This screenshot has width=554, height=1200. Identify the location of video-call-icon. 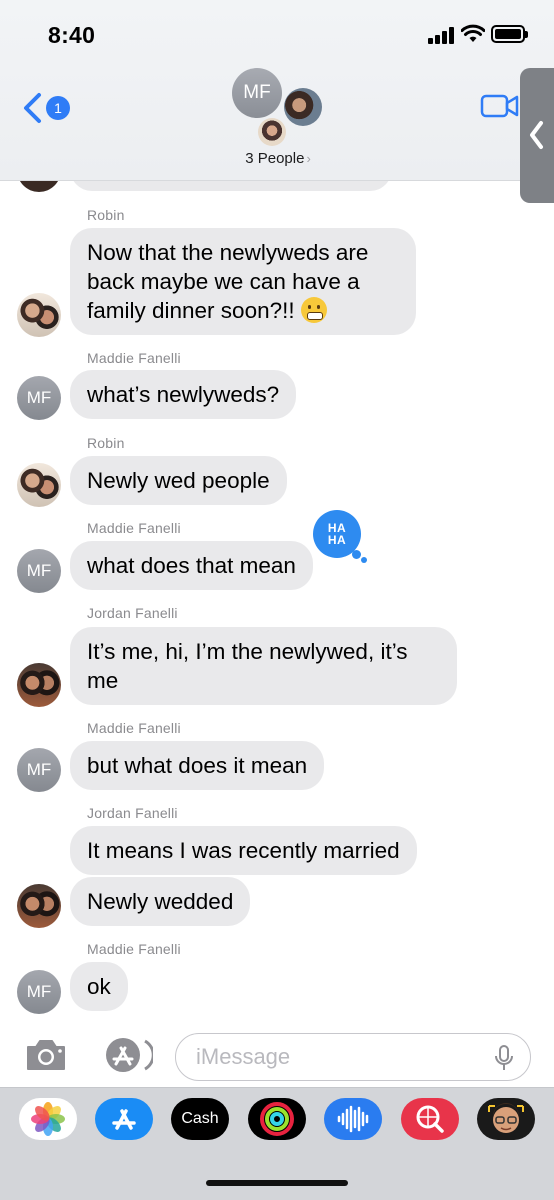
(500, 106).